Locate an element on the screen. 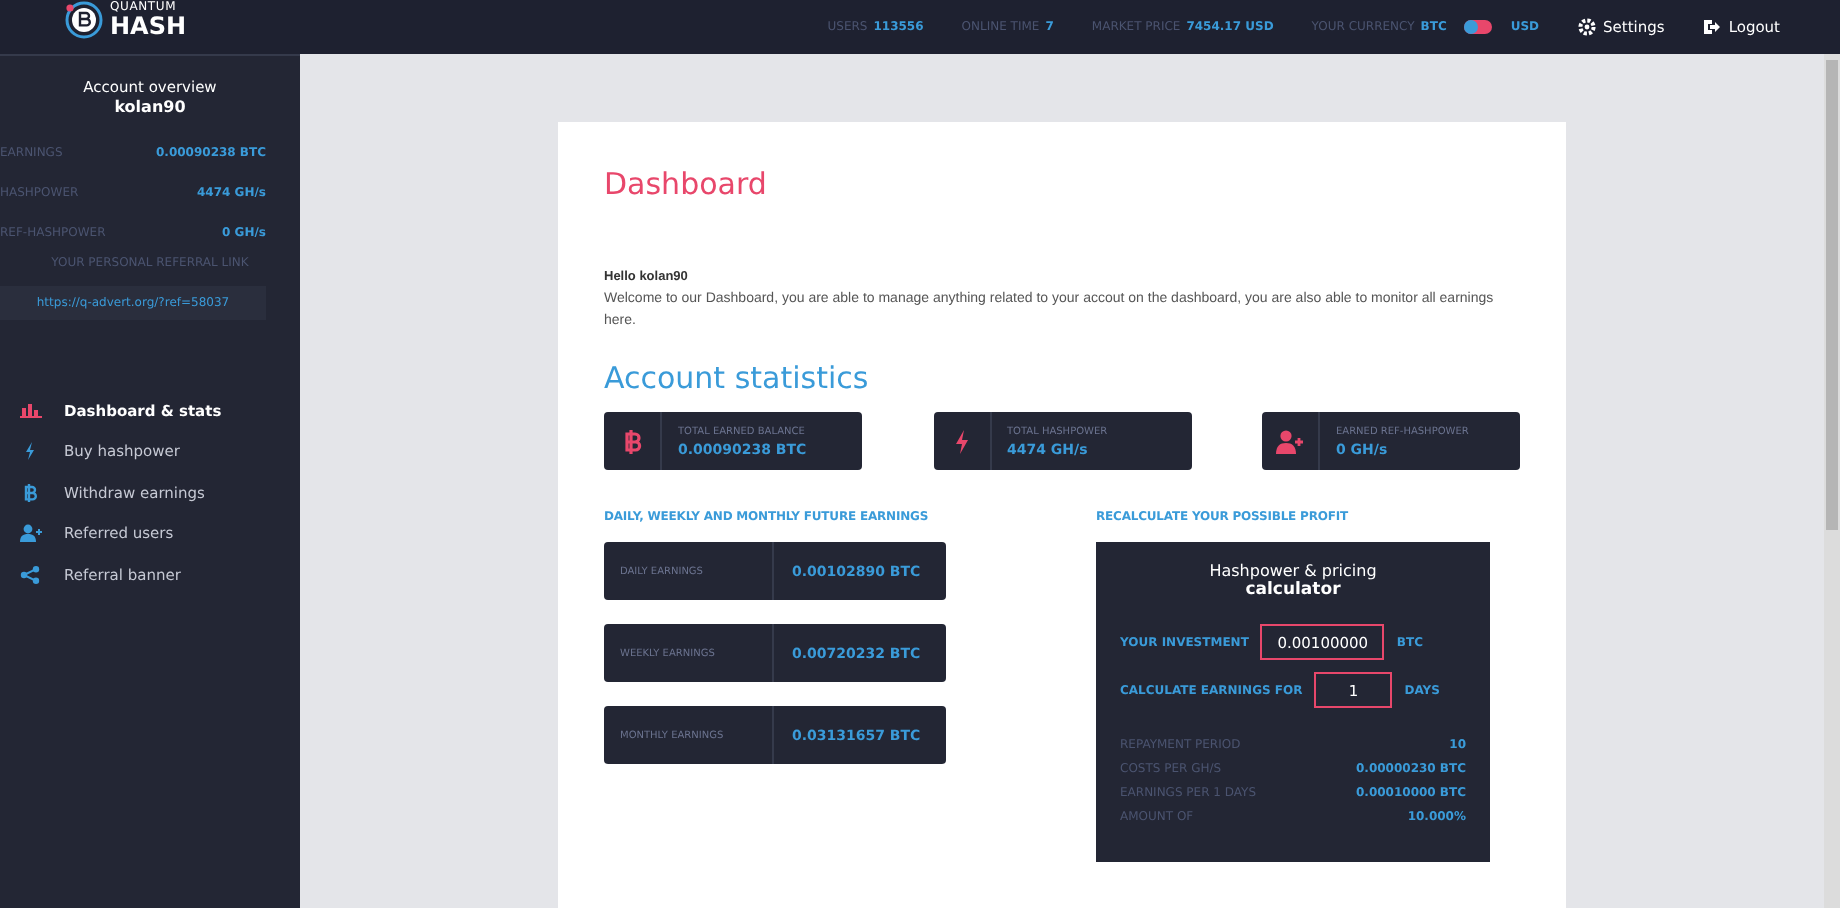 The width and height of the screenshot is (1840, 908). username: kolan90 is located at coordinates (150, 107).